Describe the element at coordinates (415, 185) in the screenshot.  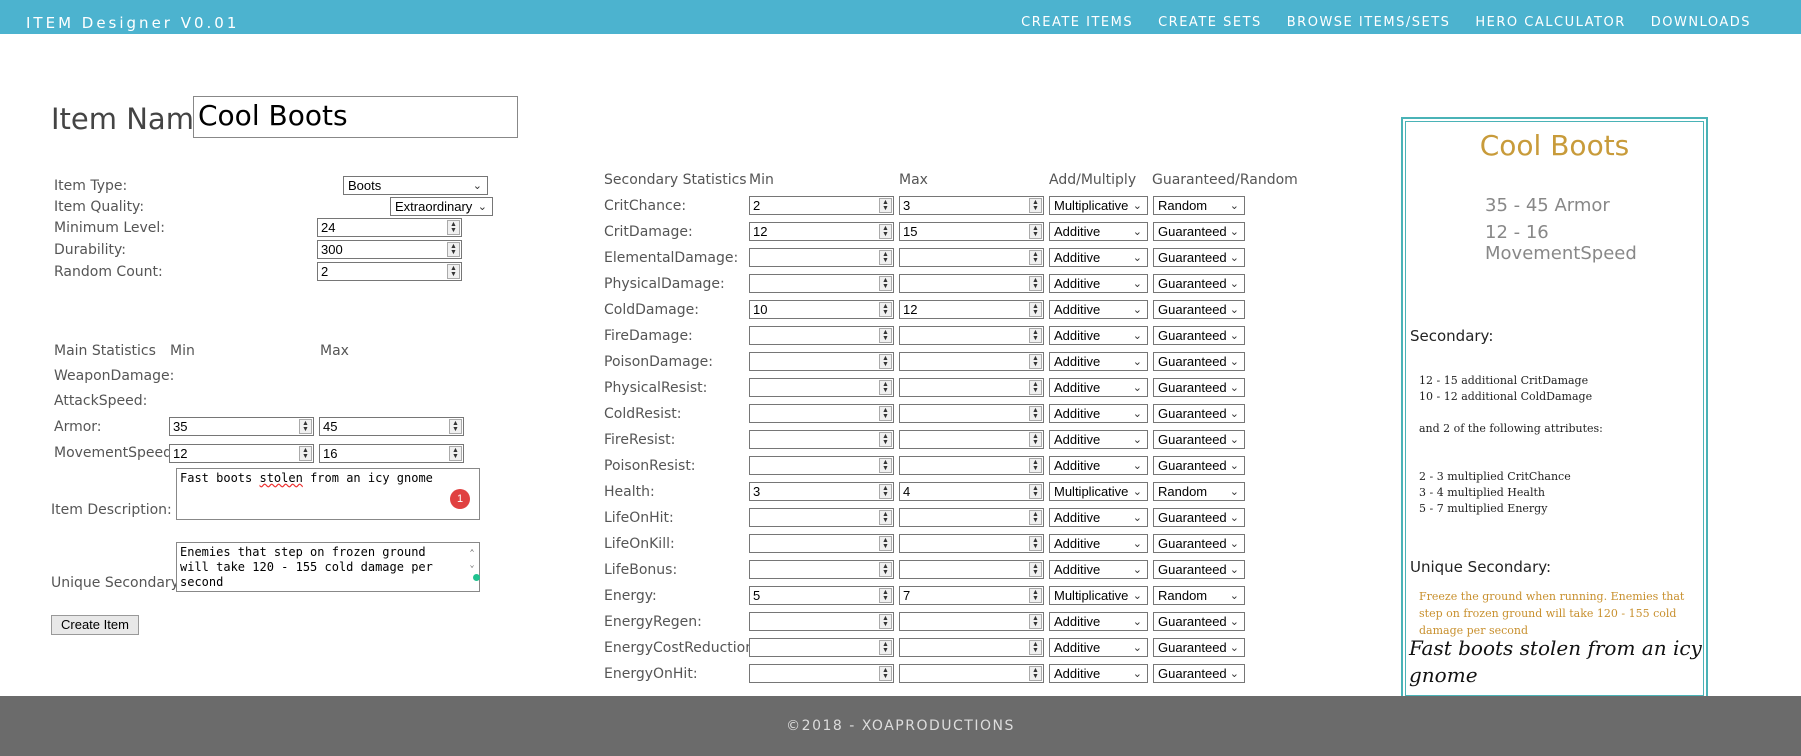
I see `item-type-select: Boots ⌄` at that location.